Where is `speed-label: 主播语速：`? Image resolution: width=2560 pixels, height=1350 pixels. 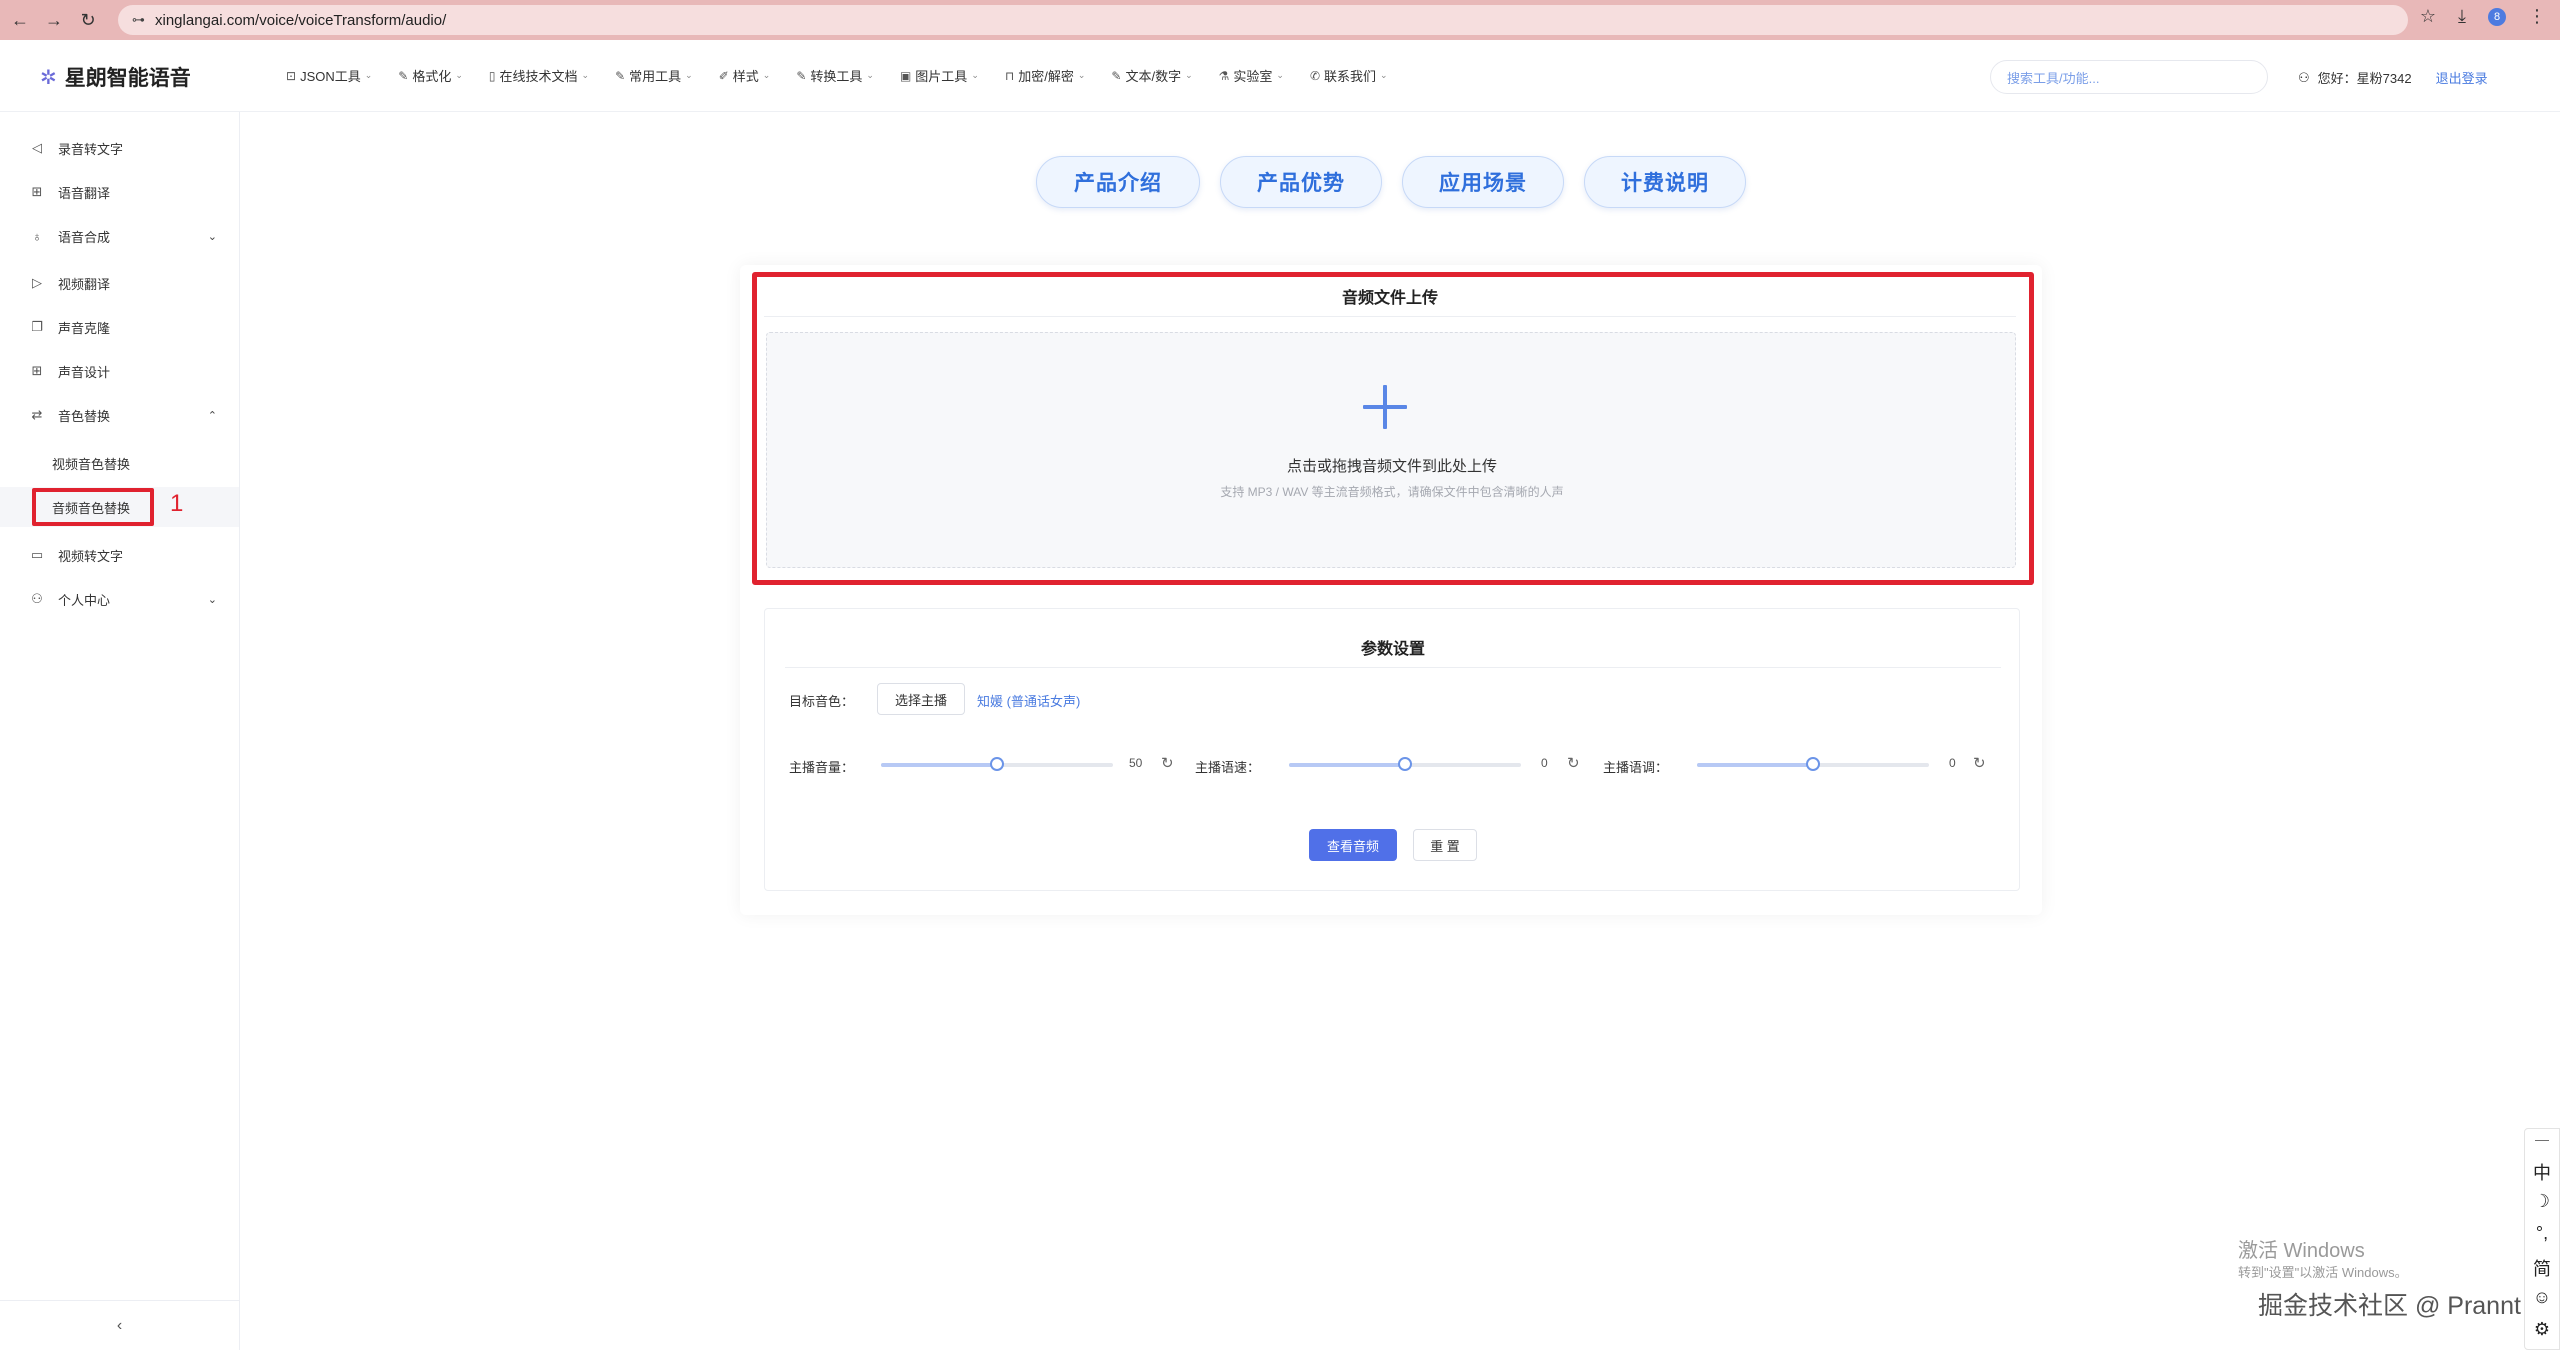 speed-label: 主播语速： is located at coordinates (1228, 767).